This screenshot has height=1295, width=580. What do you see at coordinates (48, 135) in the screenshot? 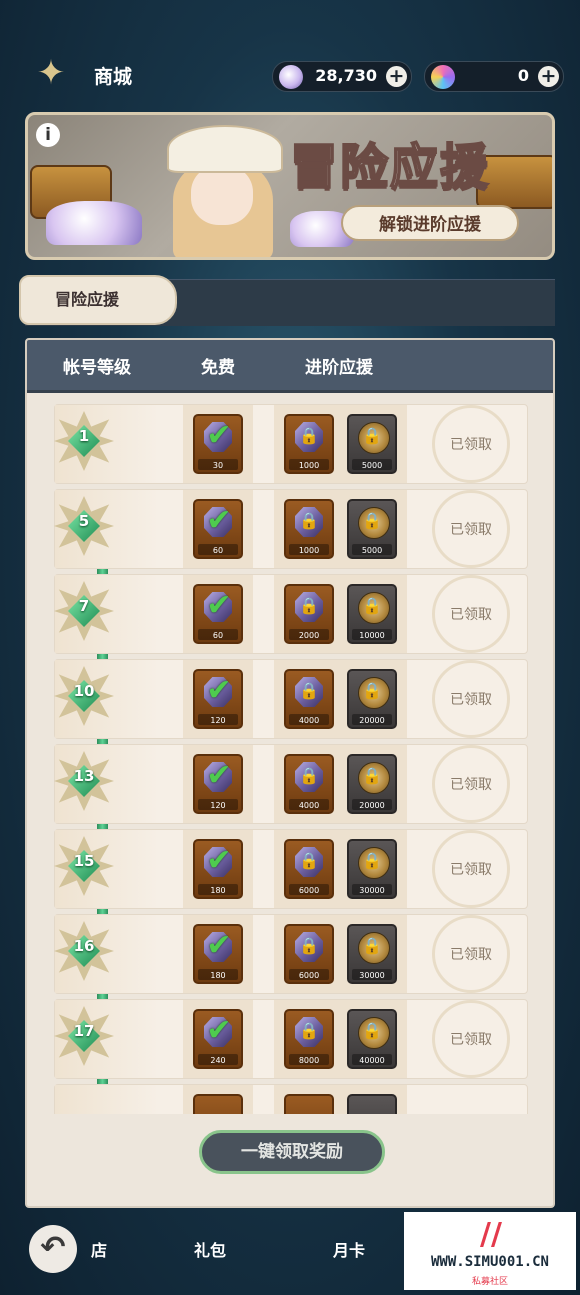
I see `info-icon: i` at bounding box center [48, 135].